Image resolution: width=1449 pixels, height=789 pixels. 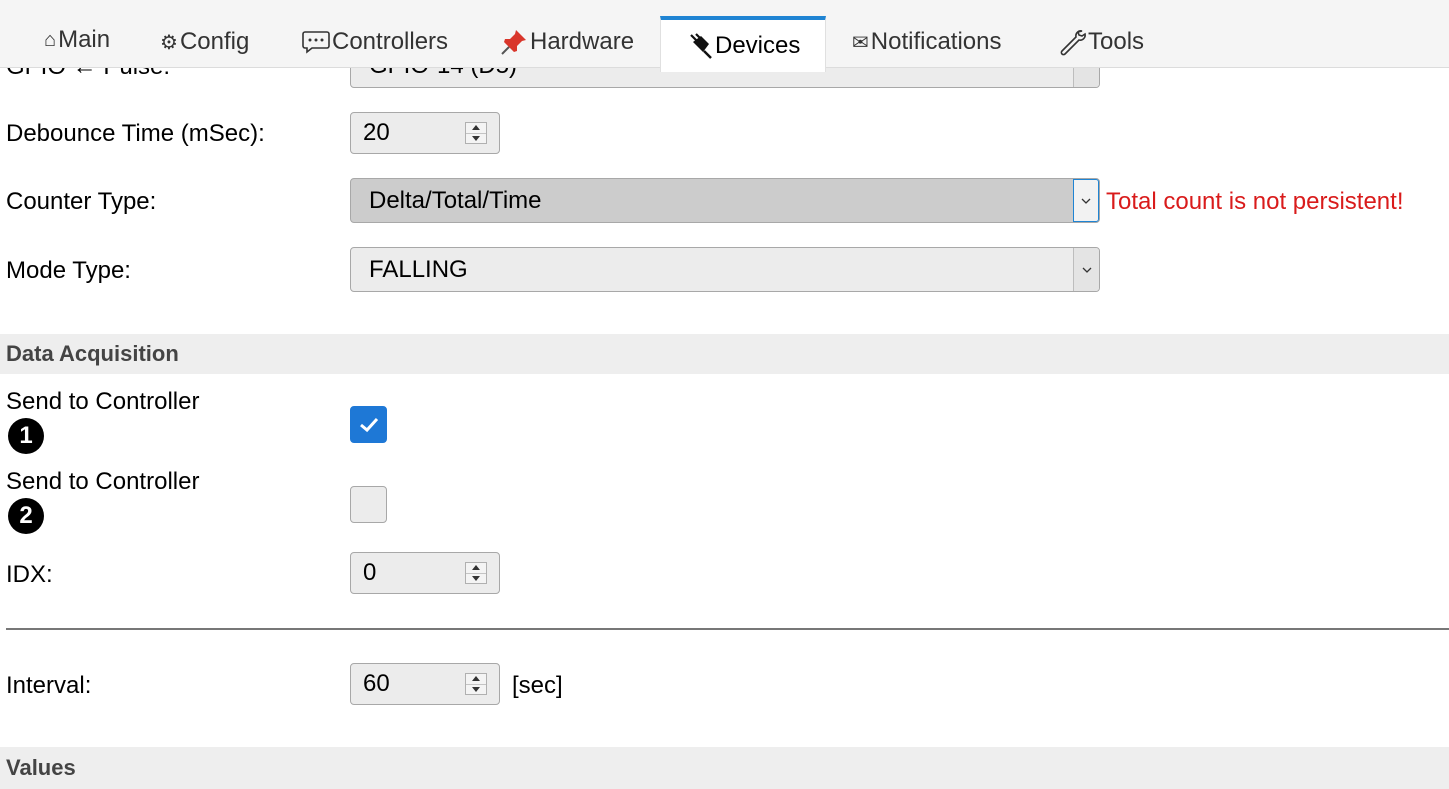 I want to click on tab-config: ⚙ Config, so click(x=204, y=42).